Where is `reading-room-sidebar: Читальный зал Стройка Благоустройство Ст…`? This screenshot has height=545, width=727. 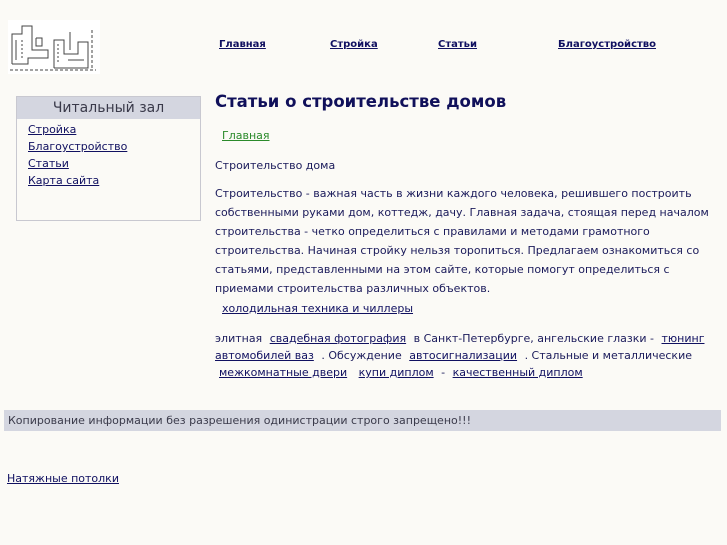 reading-room-sidebar: Читальный зал Стройка Благоустройство Ст… is located at coordinates (108, 158).